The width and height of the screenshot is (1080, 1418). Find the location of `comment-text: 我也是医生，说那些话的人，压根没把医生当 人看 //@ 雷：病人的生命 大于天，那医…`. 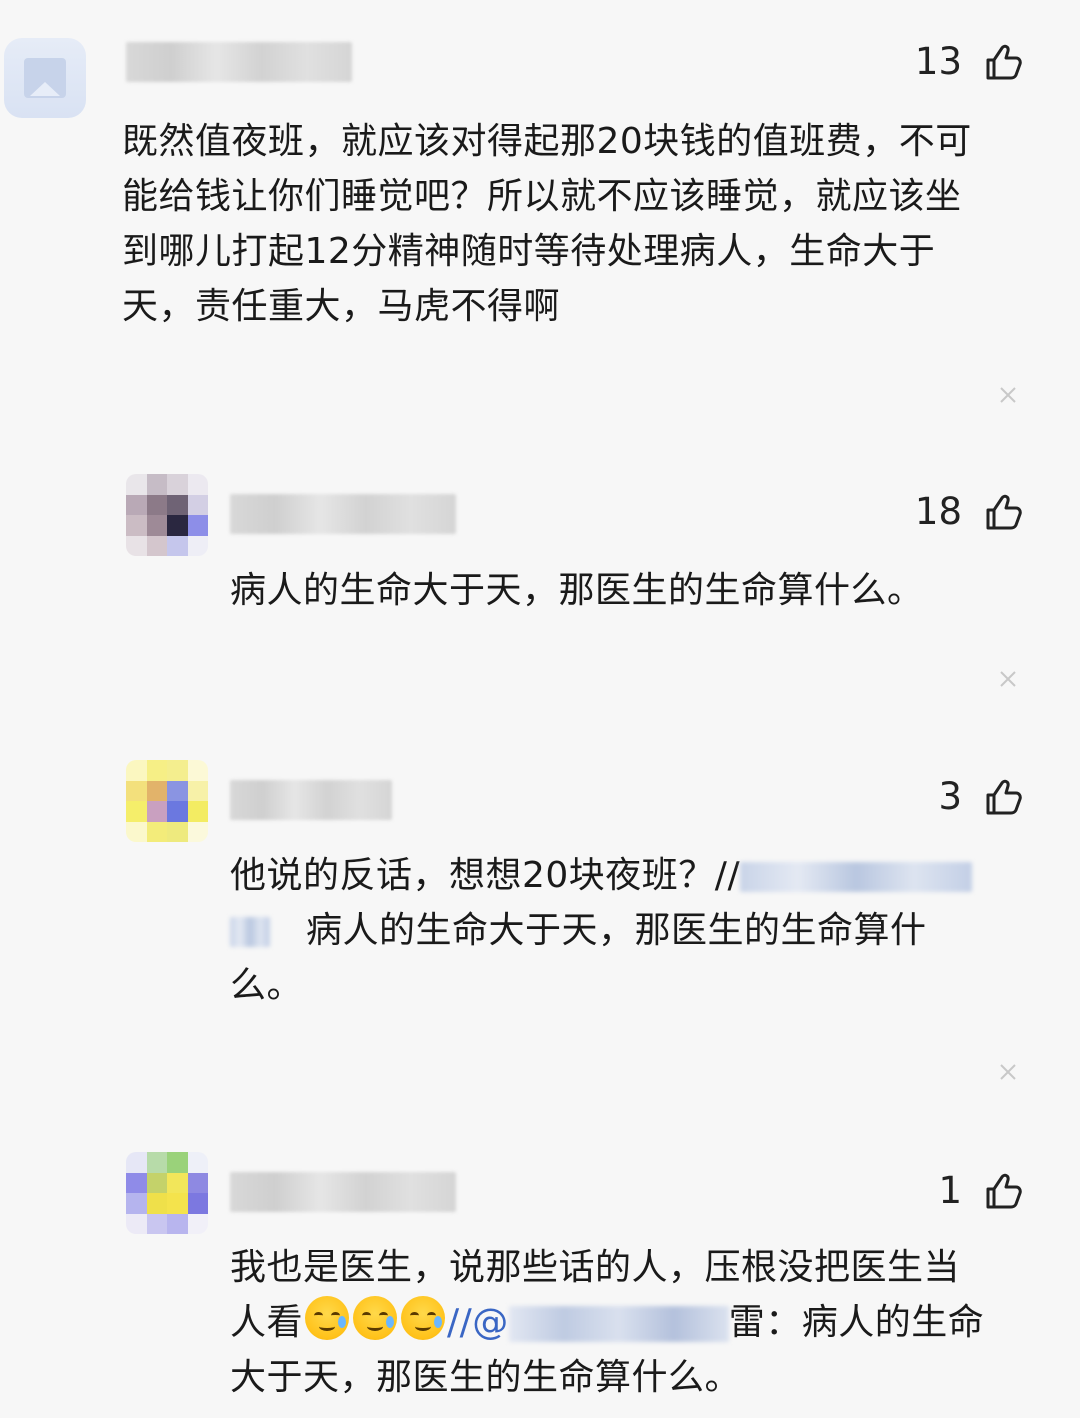

comment-text: 我也是医生，说那些话的人，压根没把医生当 人看 //@ 雷：病人的生命 大于天，那医… is located at coordinates (630, 1322).